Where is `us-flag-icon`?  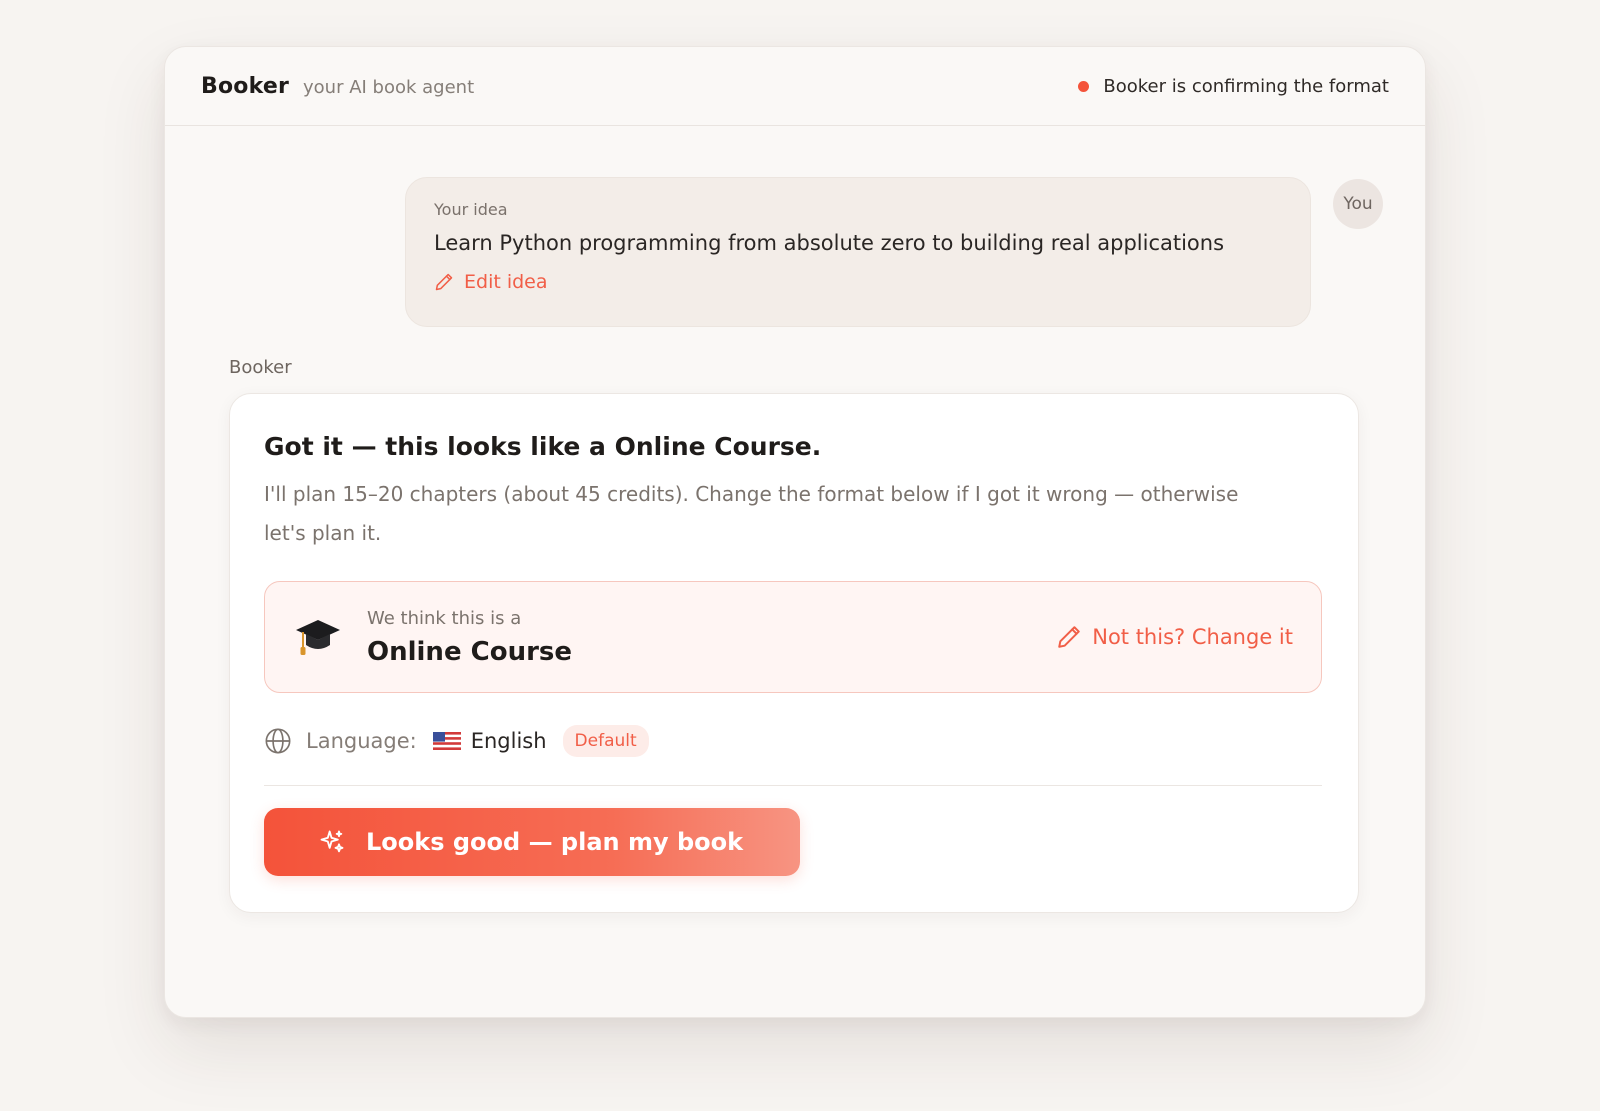
us-flag-icon is located at coordinates (446, 741).